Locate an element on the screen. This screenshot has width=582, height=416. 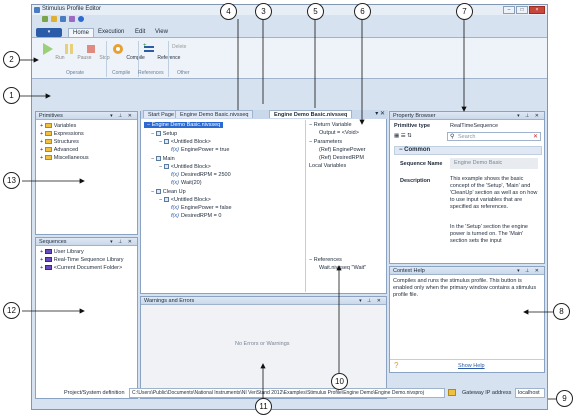
callout-10: 10 is located at coordinates (339, 381).